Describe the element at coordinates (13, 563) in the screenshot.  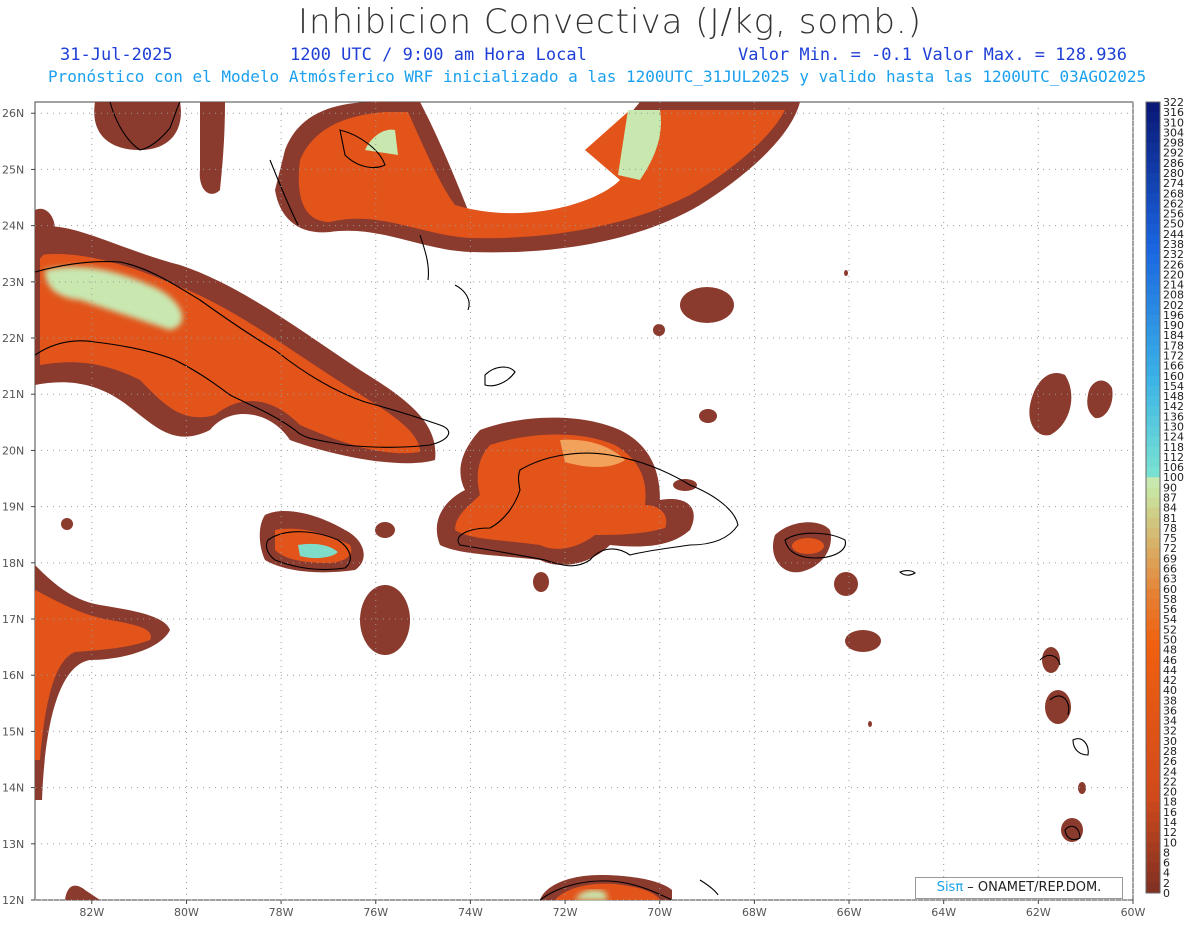
I see `lat-tick-label: 18N` at that location.